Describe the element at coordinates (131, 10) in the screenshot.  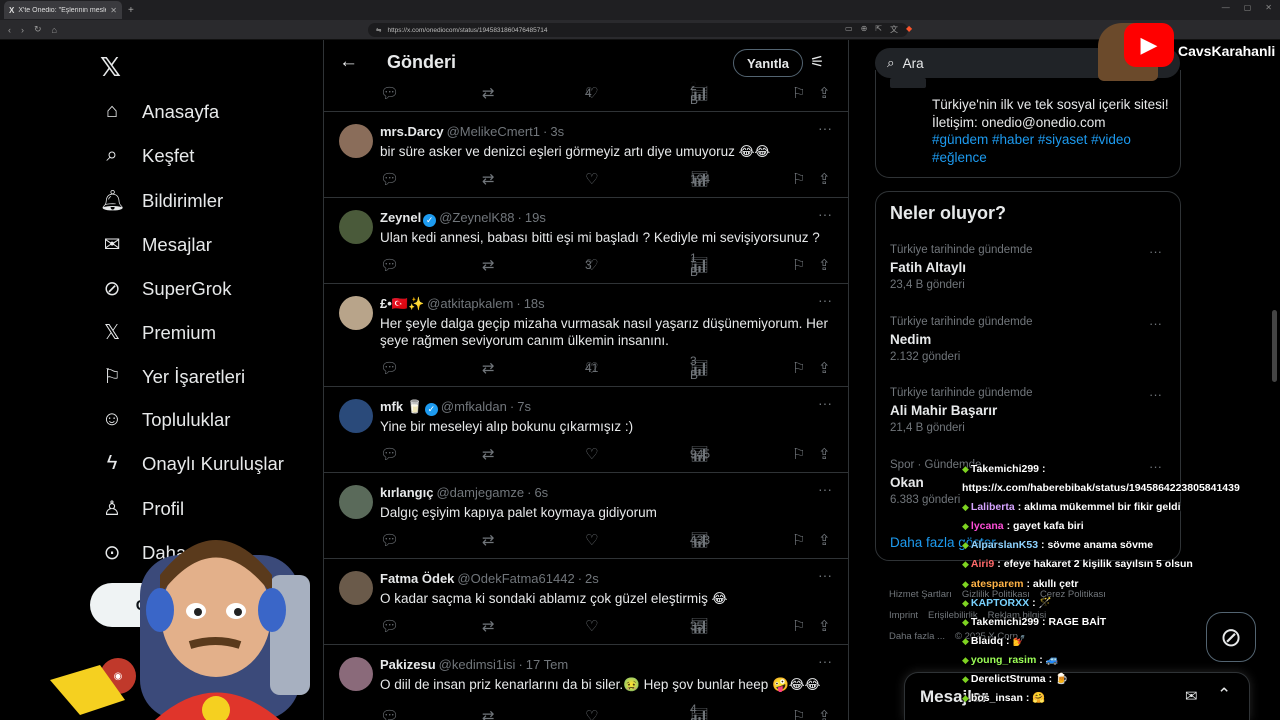
I see `new-tab-icon: +` at that location.